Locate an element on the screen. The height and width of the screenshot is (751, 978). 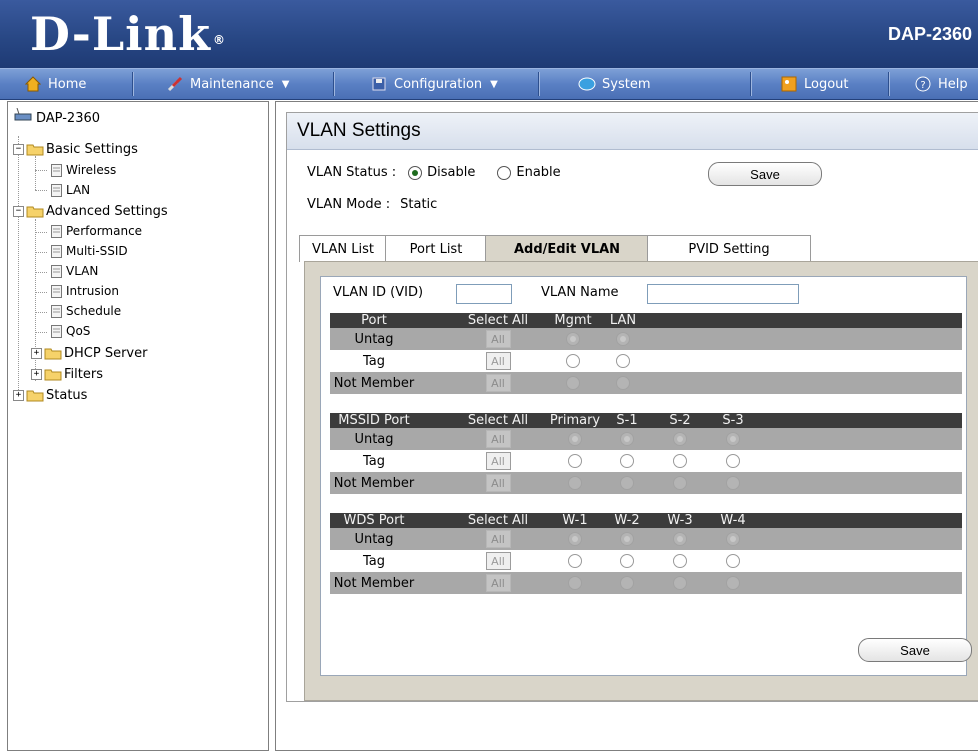
s1-tag-radio is located at coordinates (627, 461).